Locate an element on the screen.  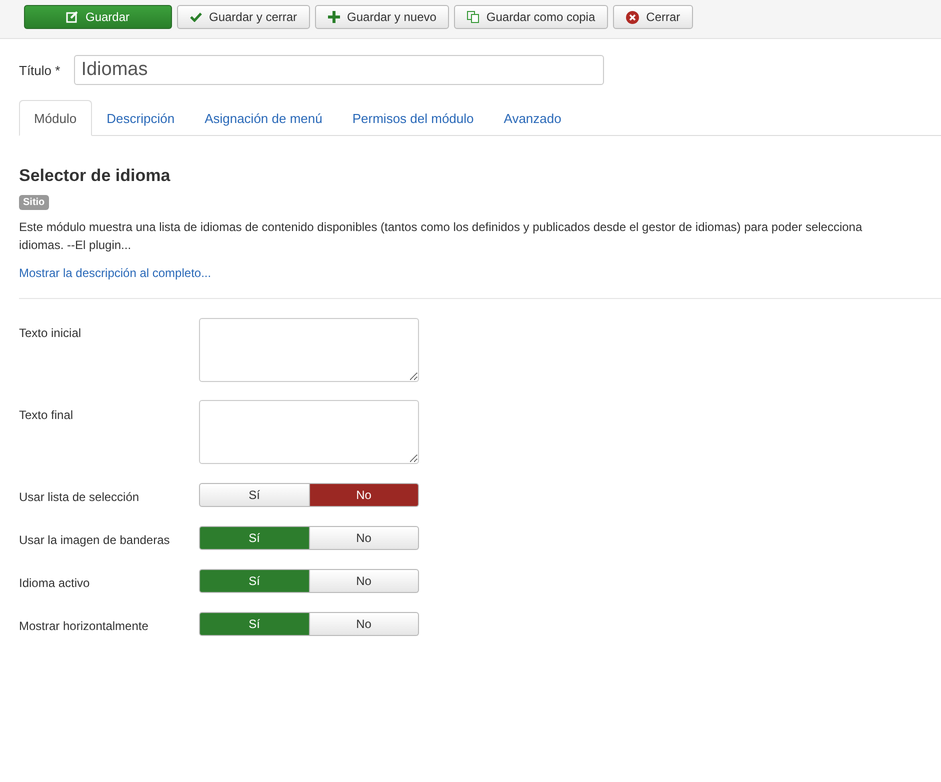
toolbar-button: Guardar como copia is located at coordinates (531, 17).